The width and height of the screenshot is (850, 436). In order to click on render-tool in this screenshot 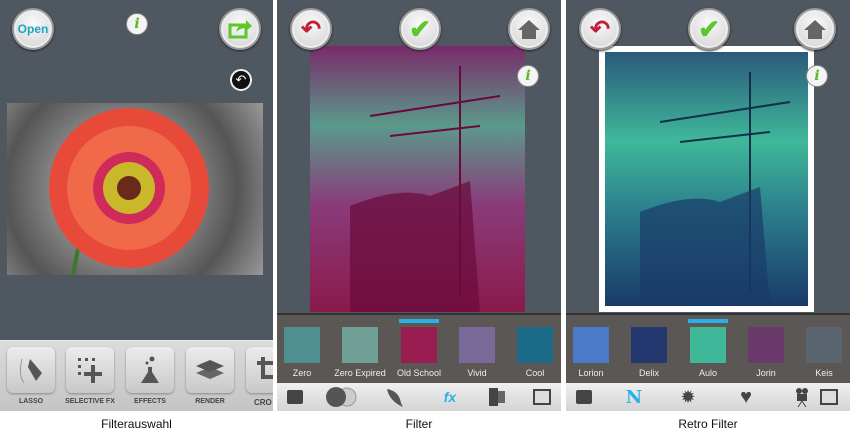, I will do `click(210, 370)`.